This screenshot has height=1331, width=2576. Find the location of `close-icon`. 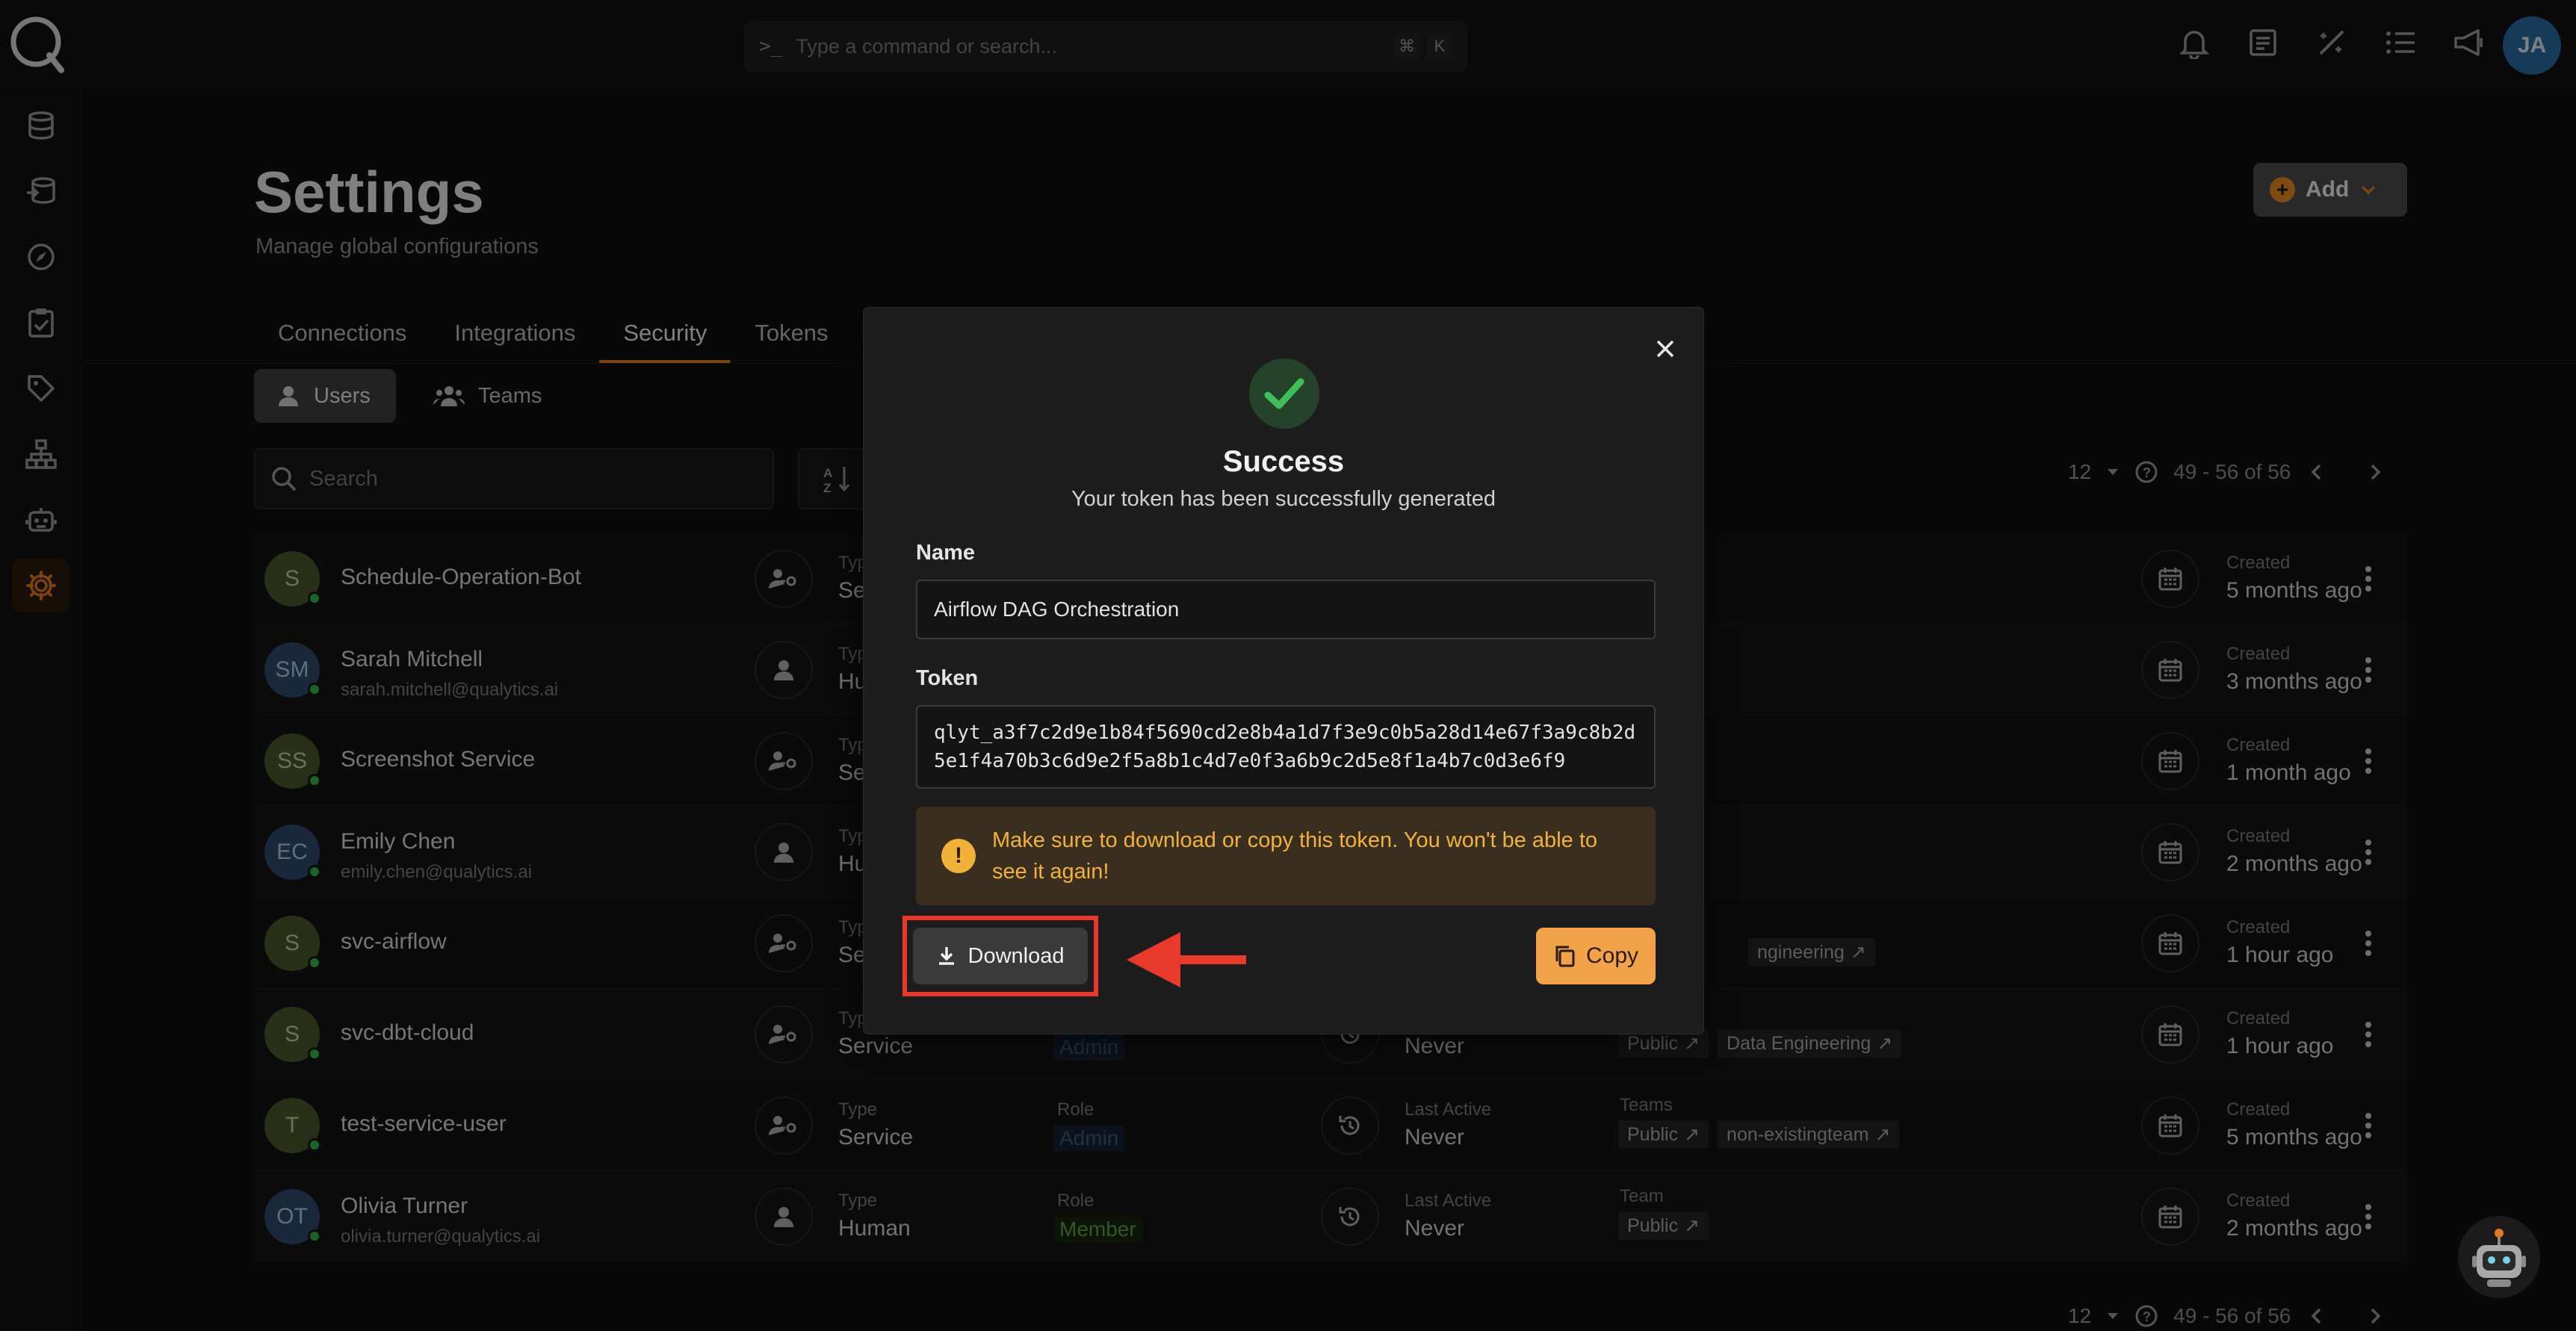

close-icon is located at coordinates (1665, 348).